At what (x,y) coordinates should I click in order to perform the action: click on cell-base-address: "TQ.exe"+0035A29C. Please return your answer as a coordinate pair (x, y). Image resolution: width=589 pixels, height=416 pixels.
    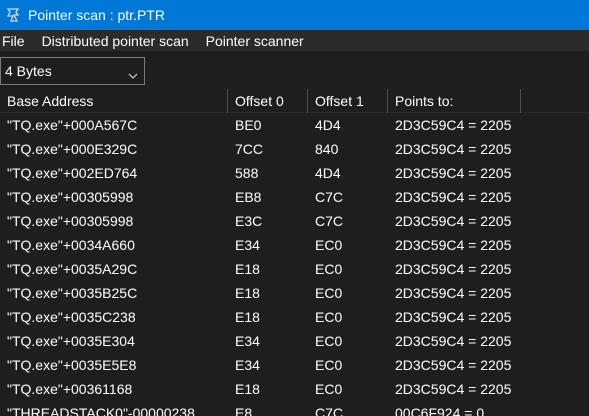
    Looking at the image, I should click on (72, 269).